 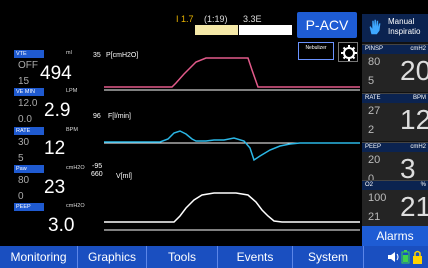 I want to click on setting-label: PEEP, so click(x=373, y=147).